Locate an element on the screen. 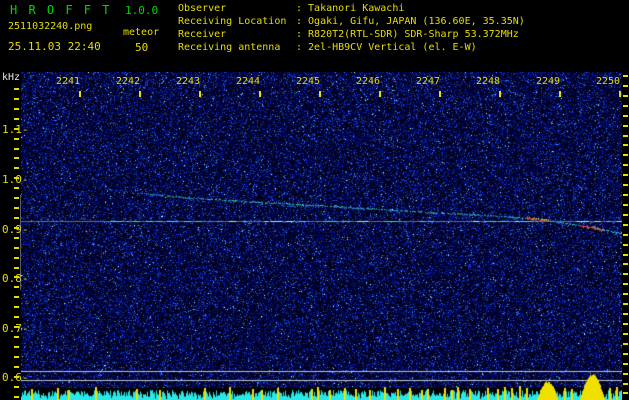 The height and width of the screenshot is (400, 629). info-label: Receiving antenna is located at coordinates (229, 47).